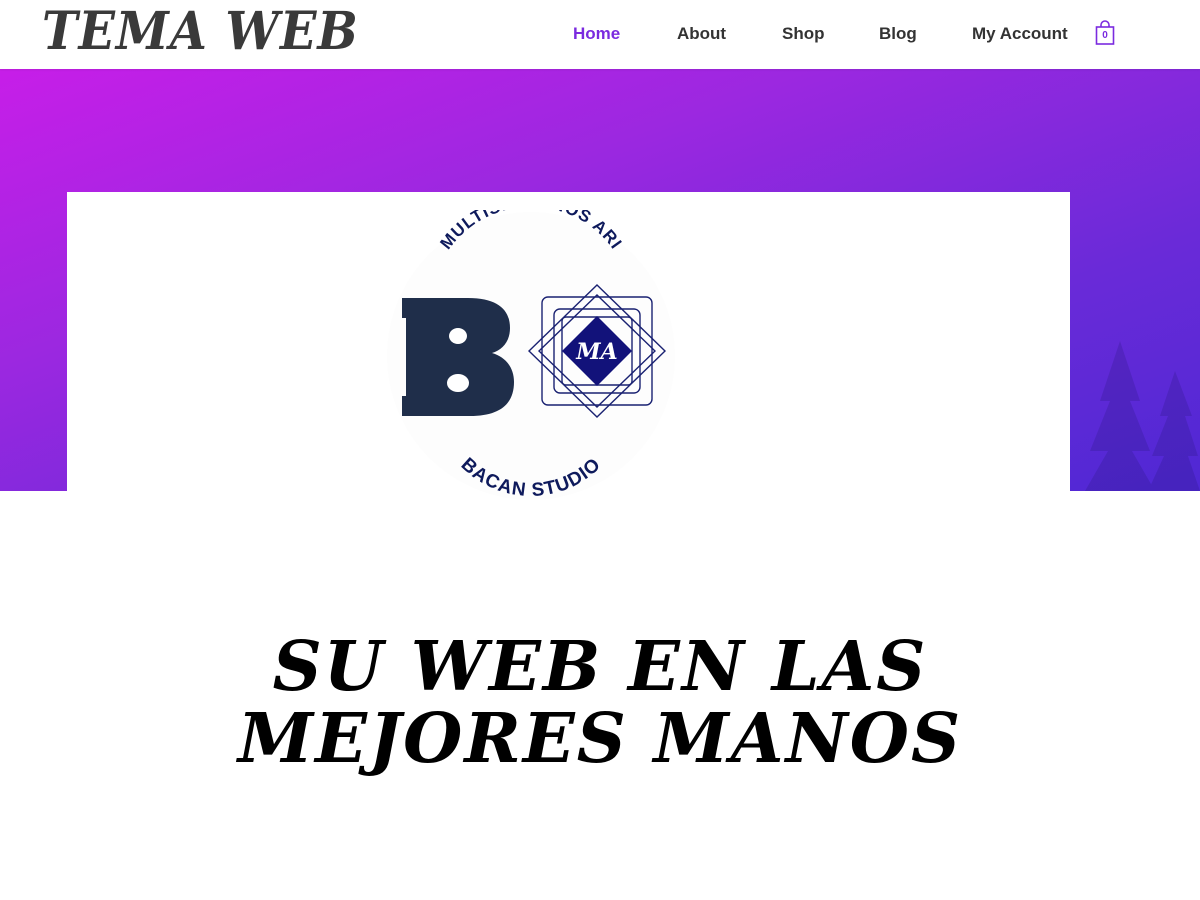 Image resolution: width=1200 pixels, height=900 pixels. Describe the element at coordinates (1020, 34) in the screenshot. I see `nav-item-my-account: My Account` at that location.